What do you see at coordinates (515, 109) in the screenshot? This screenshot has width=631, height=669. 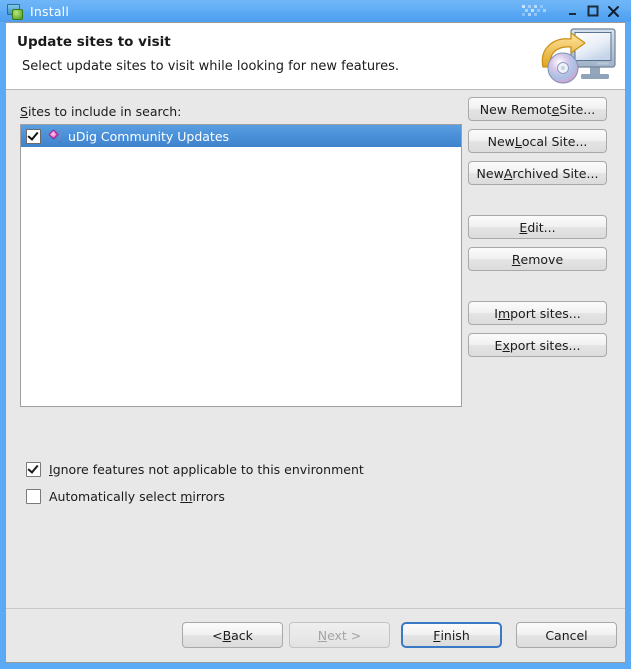 I see `btn-text: New Remot` at bounding box center [515, 109].